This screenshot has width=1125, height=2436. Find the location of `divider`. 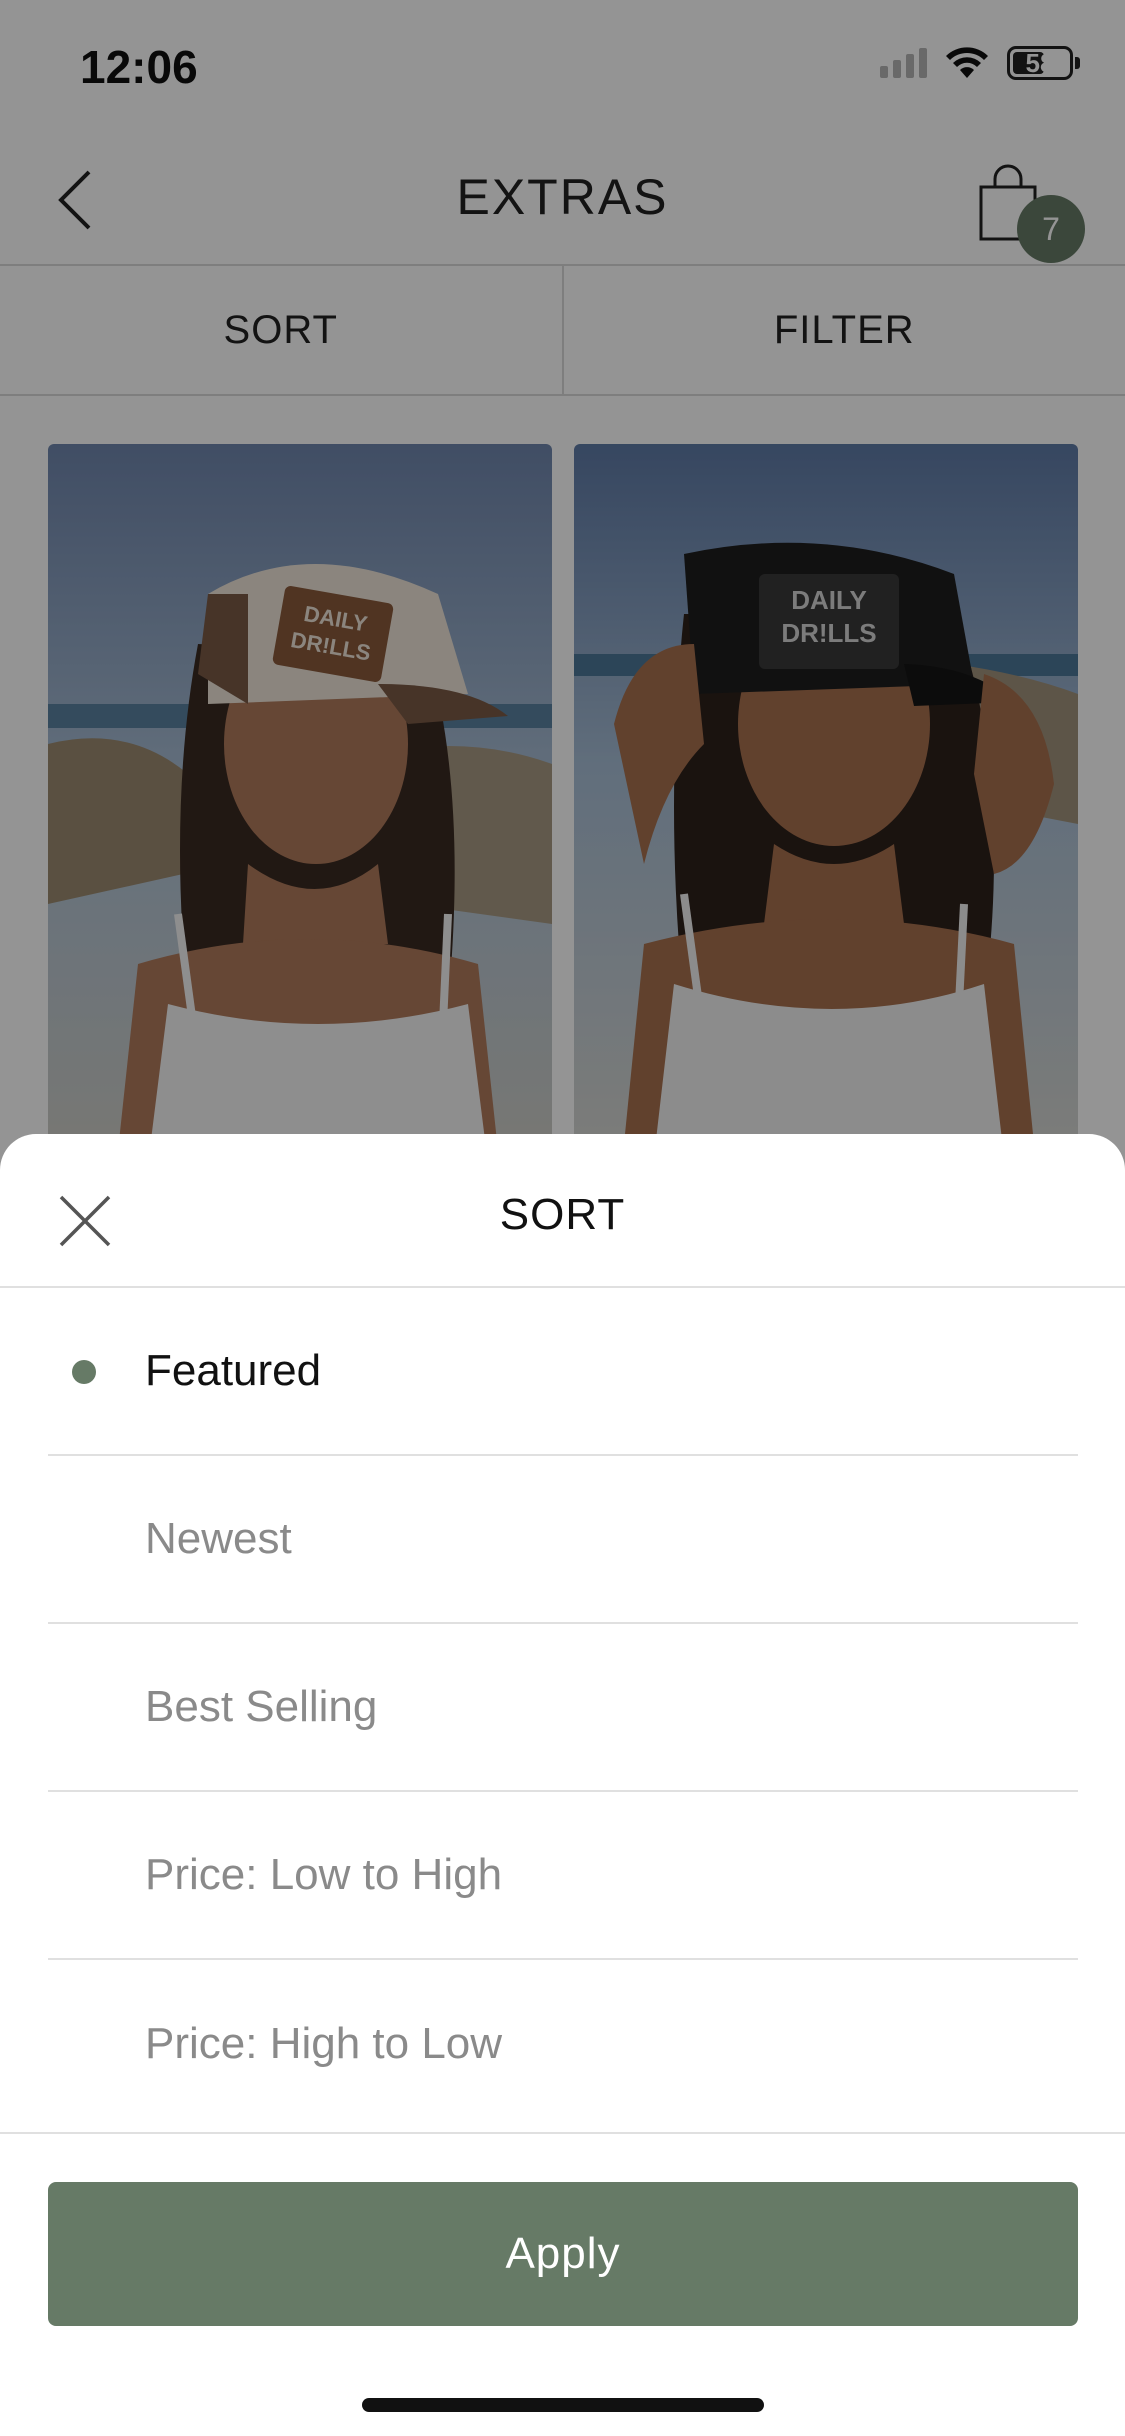

divider is located at coordinates (562, 2133).